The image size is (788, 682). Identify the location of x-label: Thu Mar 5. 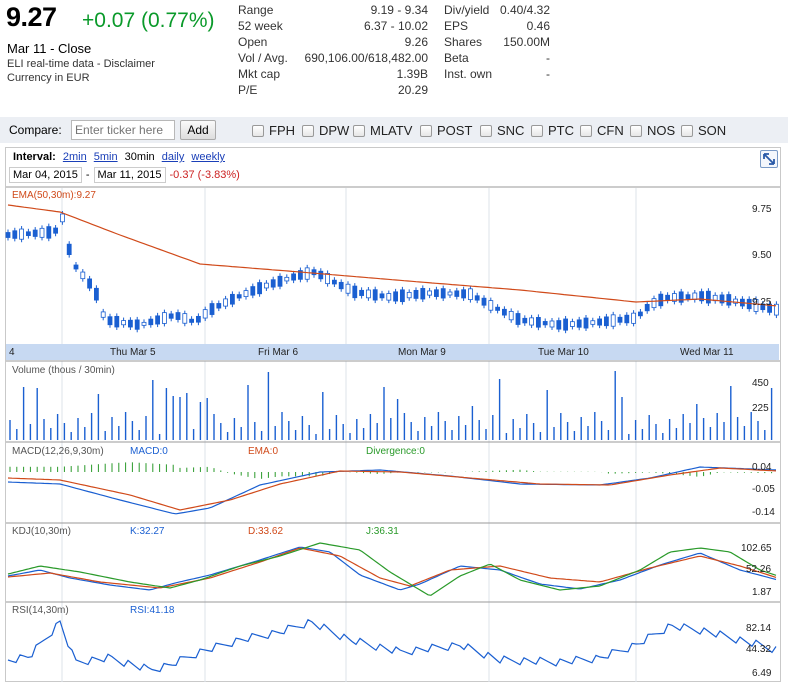
(133, 352).